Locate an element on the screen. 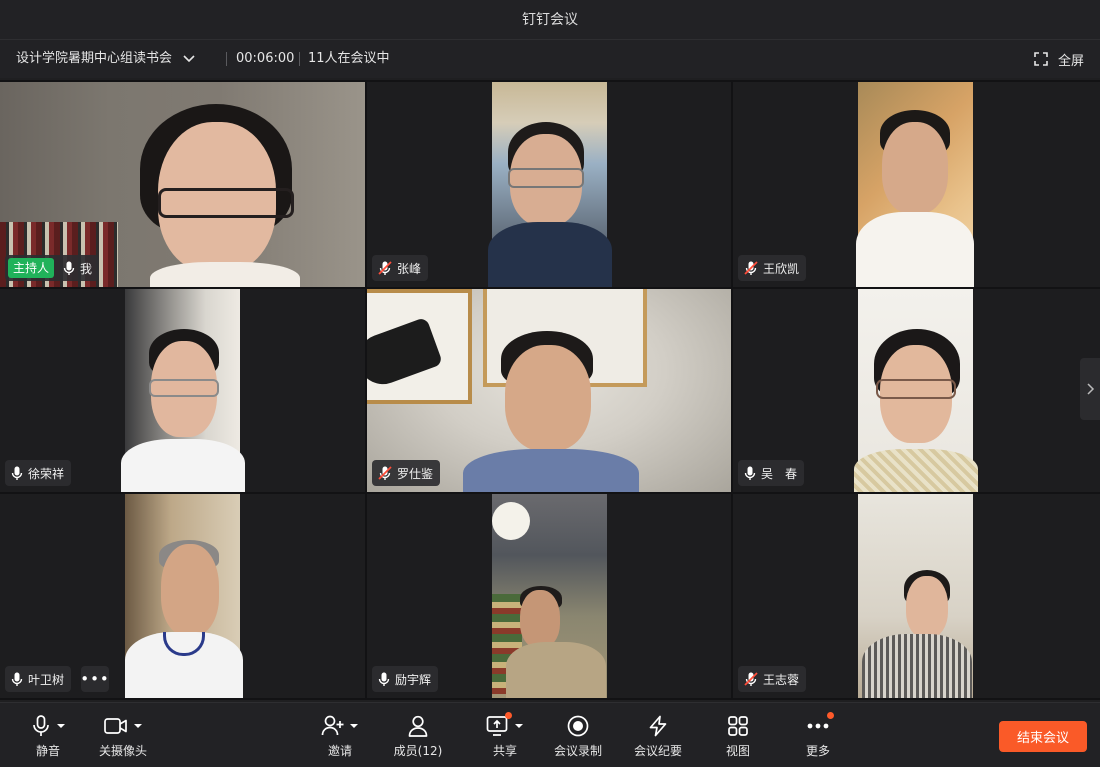 The height and width of the screenshot is (767, 1100). grid-view-icon is located at coordinates (738, 726).